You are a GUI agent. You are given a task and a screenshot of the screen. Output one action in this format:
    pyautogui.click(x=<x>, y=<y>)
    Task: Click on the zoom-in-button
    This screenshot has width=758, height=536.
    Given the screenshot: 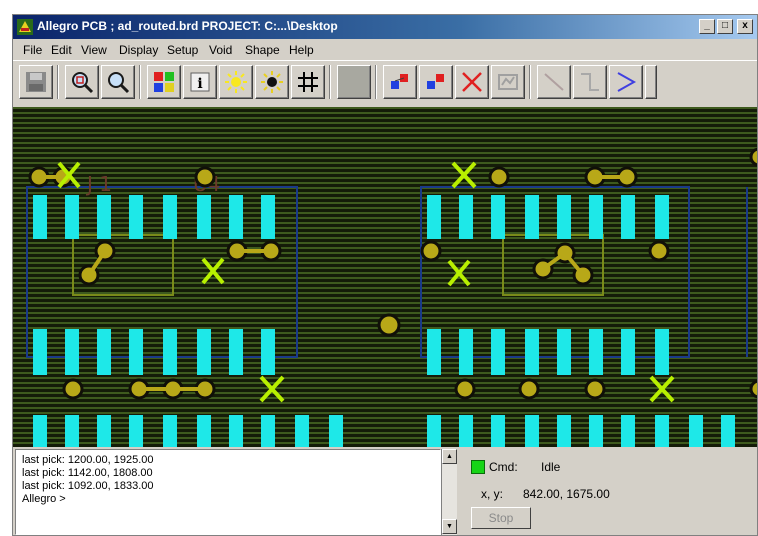 What is the action you would take?
    pyautogui.click(x=118, y=82)
    